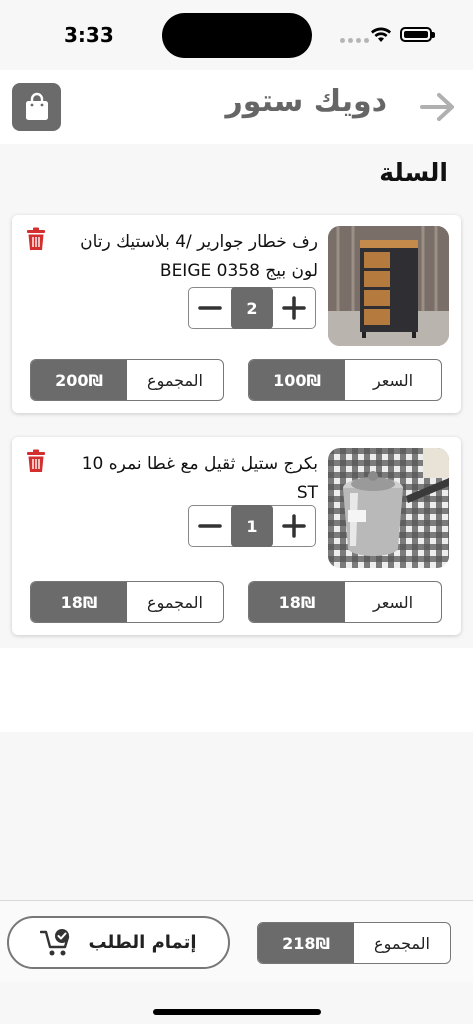 The height and width of the screenshot is (1024, 473). What do you see at coordinates (199, 478) in the screenshot?
I see `product-name: بكرج ستيل ثقيل مع غطا نمره 10 ST` at bounding box center [199, 478].